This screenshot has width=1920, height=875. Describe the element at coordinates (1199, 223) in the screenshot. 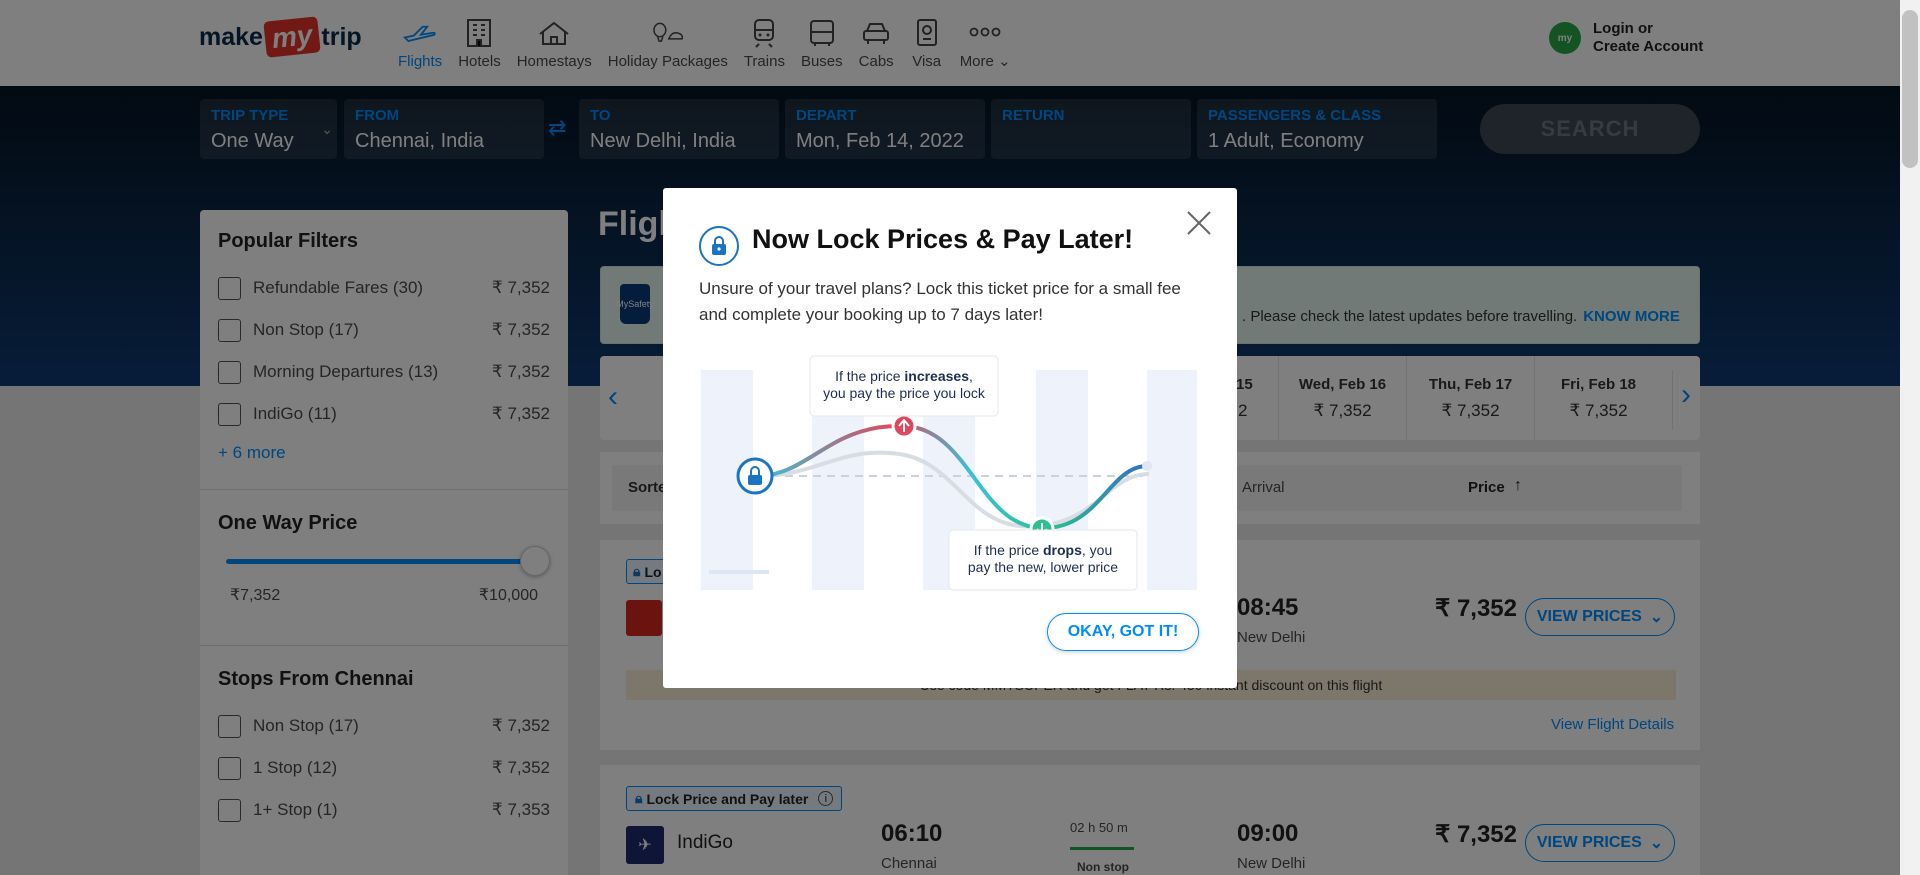

I see `close-icon` at that location.